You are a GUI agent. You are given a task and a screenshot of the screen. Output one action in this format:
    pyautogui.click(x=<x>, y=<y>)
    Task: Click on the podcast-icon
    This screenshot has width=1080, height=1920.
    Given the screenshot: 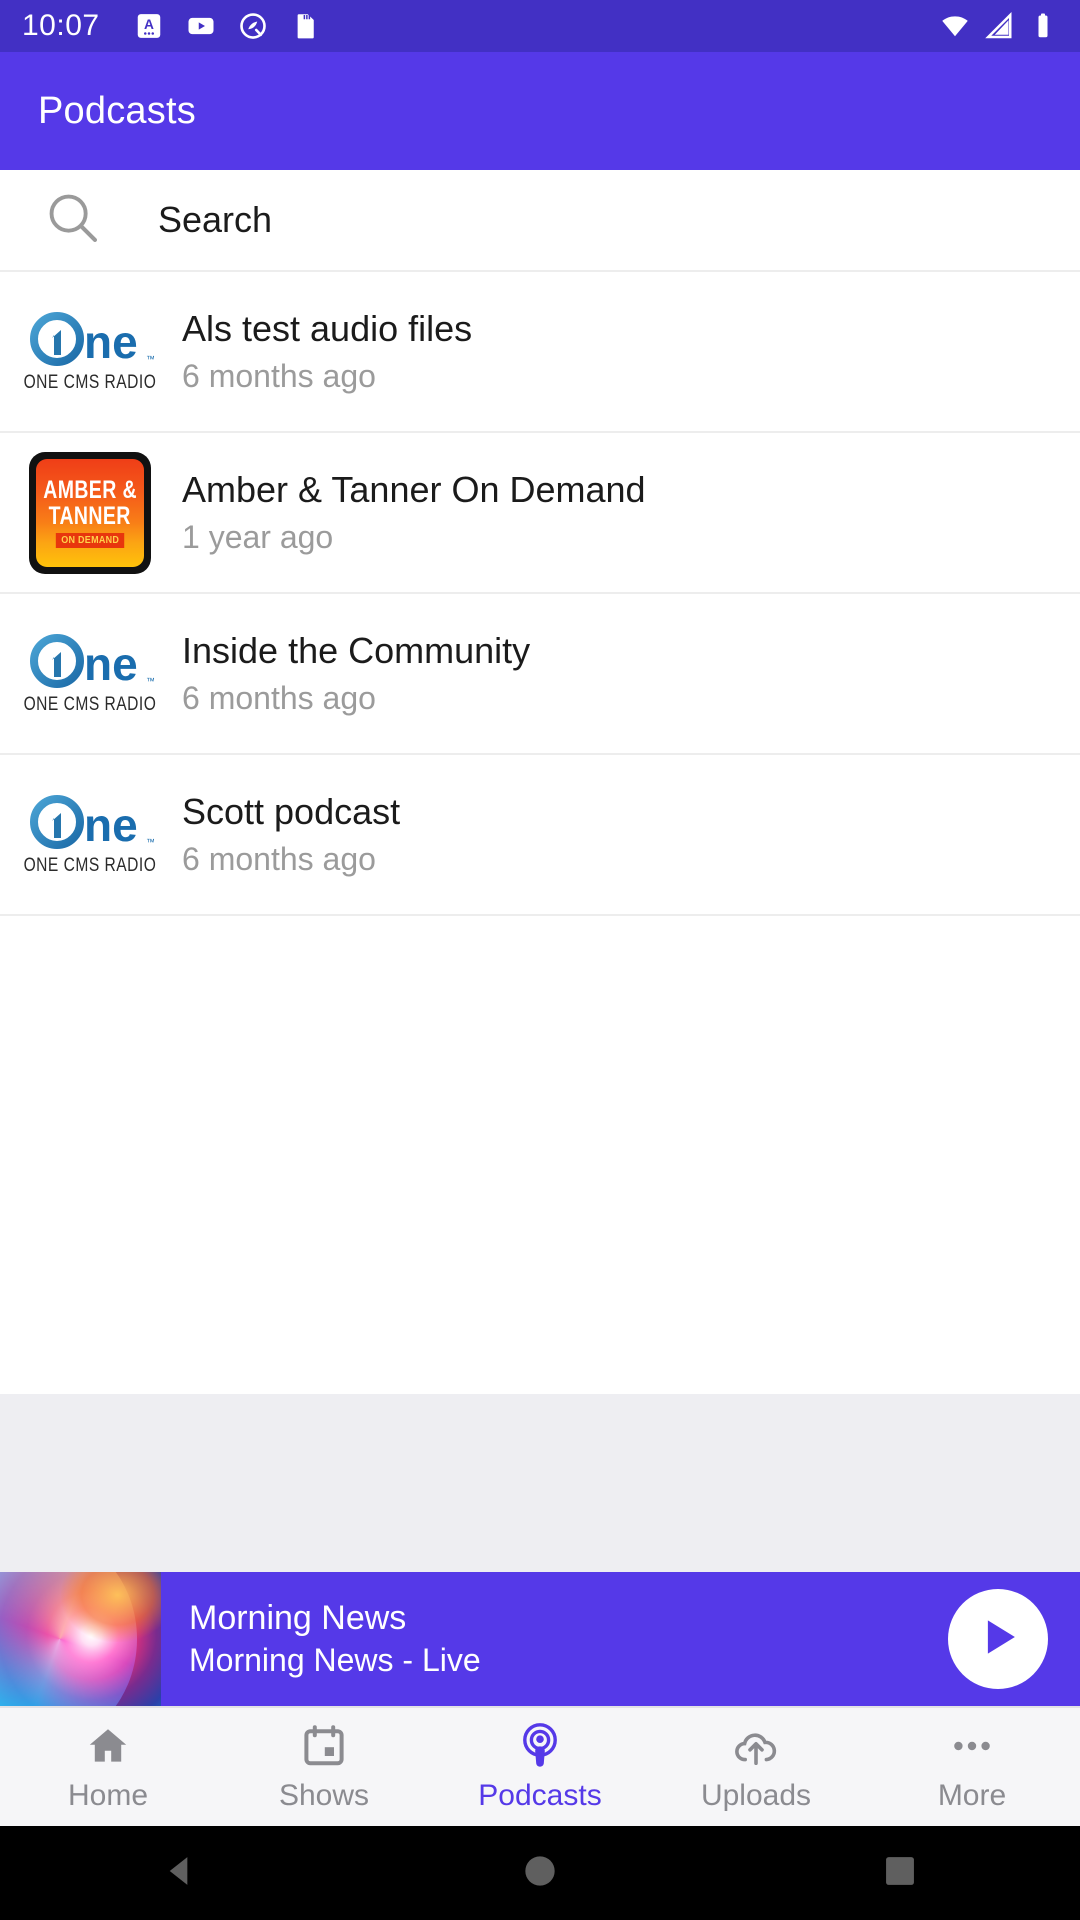 What is the action you would take?
    pyautogui.click(x=540, y=1746)
    